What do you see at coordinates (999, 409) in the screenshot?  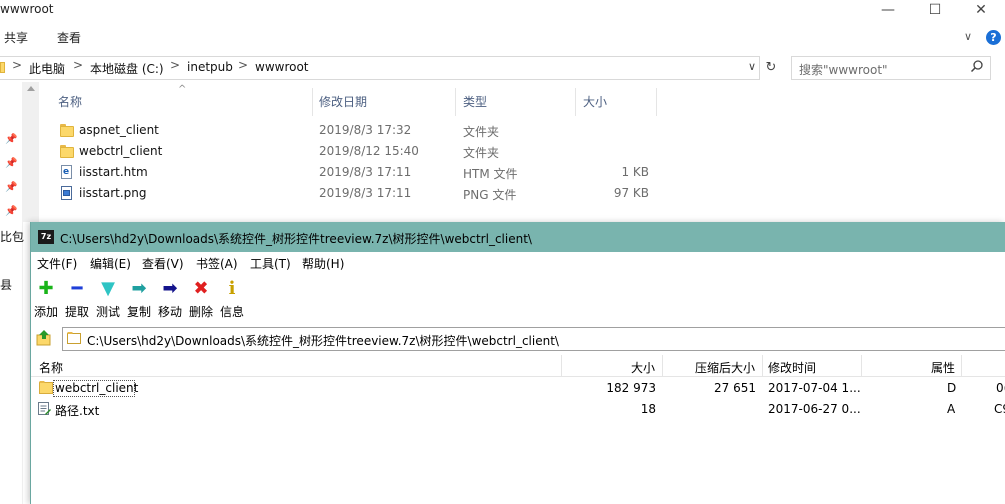 I see `item-extra: C9` at bounding box center [999, 409].